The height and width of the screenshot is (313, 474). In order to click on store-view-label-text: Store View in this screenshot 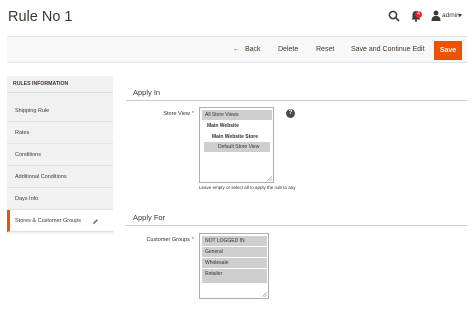, I will do `click(176, 114)`.